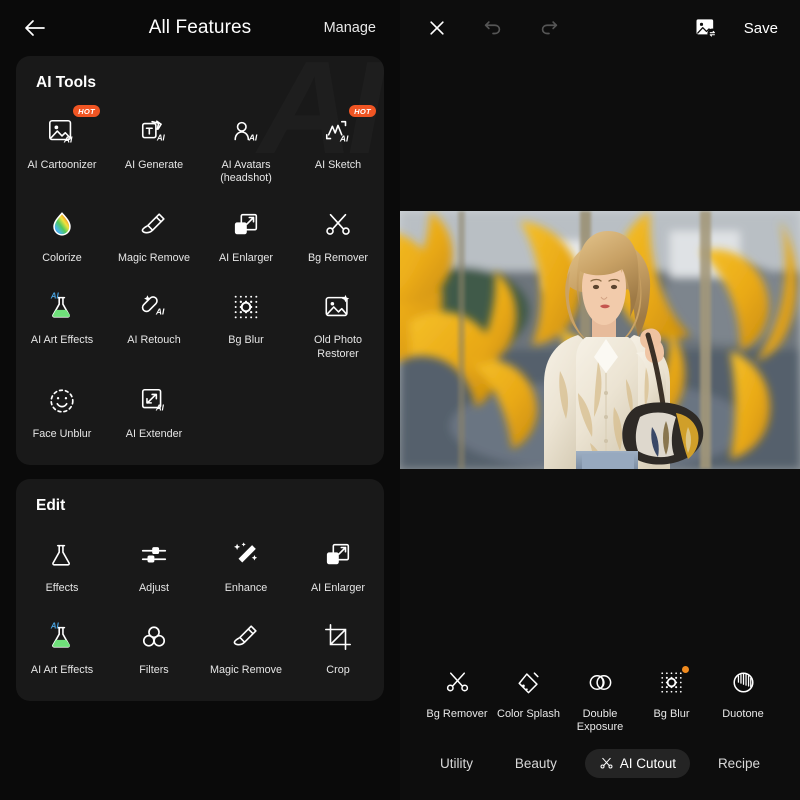  What do you see at coordinates (648, 763) in the screenshot?
I see `tab-label: AI Cutout` at bounding box center [648, 763].